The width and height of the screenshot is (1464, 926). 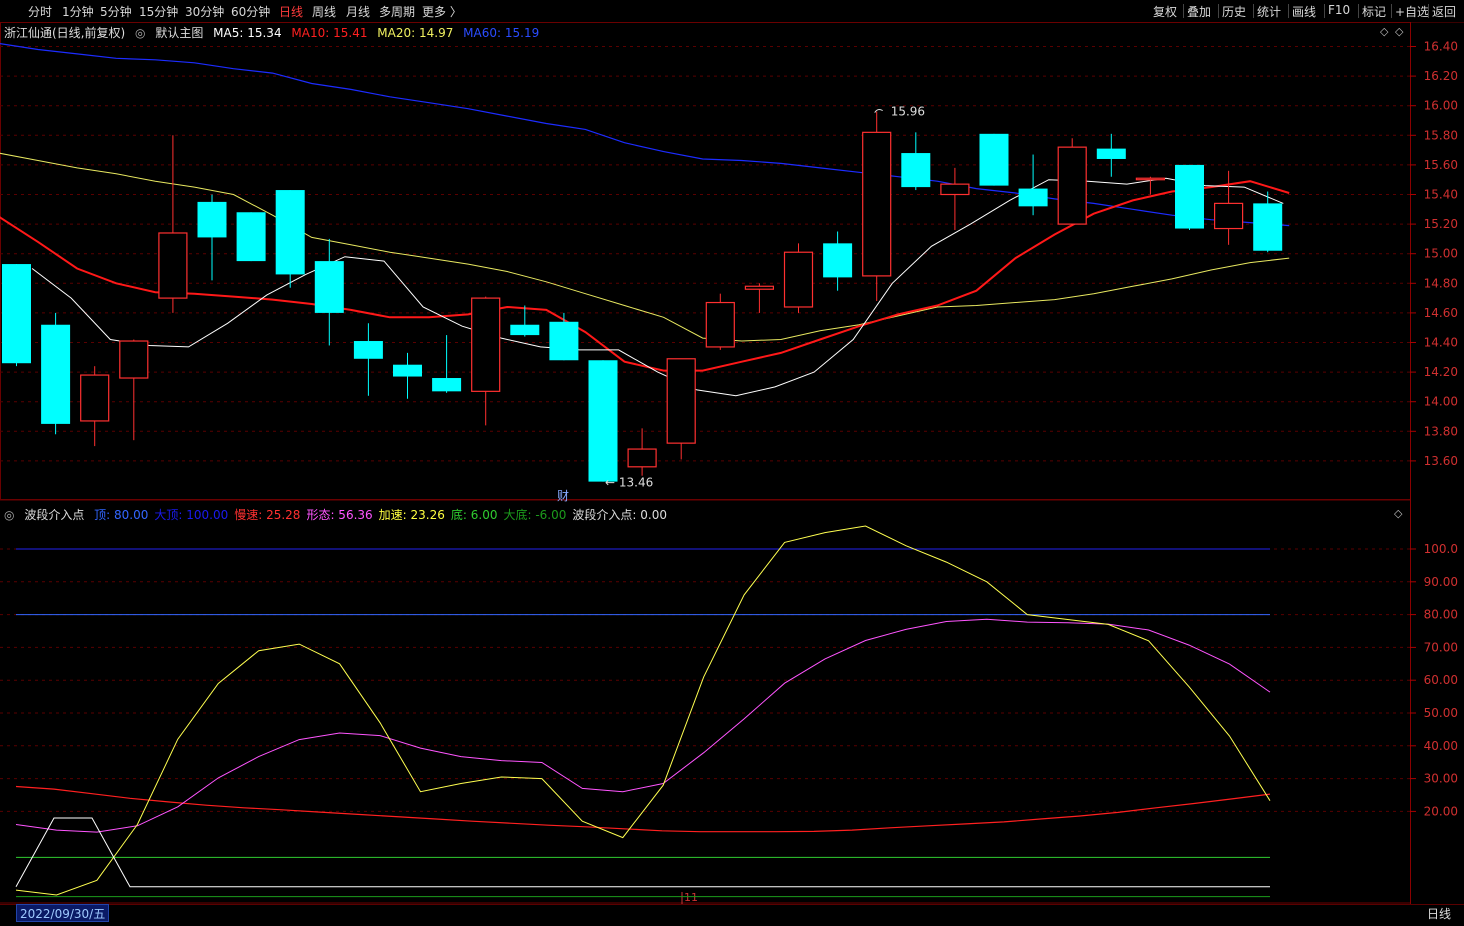 I want to click on toolbar-button-0: 复权, so click(x=1165, y=11).